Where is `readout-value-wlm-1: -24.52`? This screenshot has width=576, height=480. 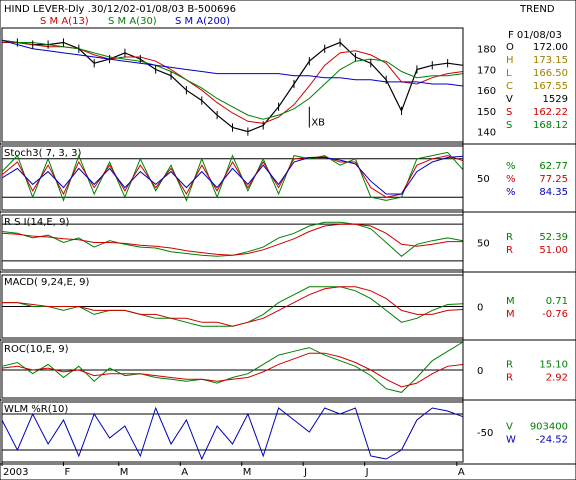
readout-value-wlm-1: -24.52 is located at coordinates (552, 440).